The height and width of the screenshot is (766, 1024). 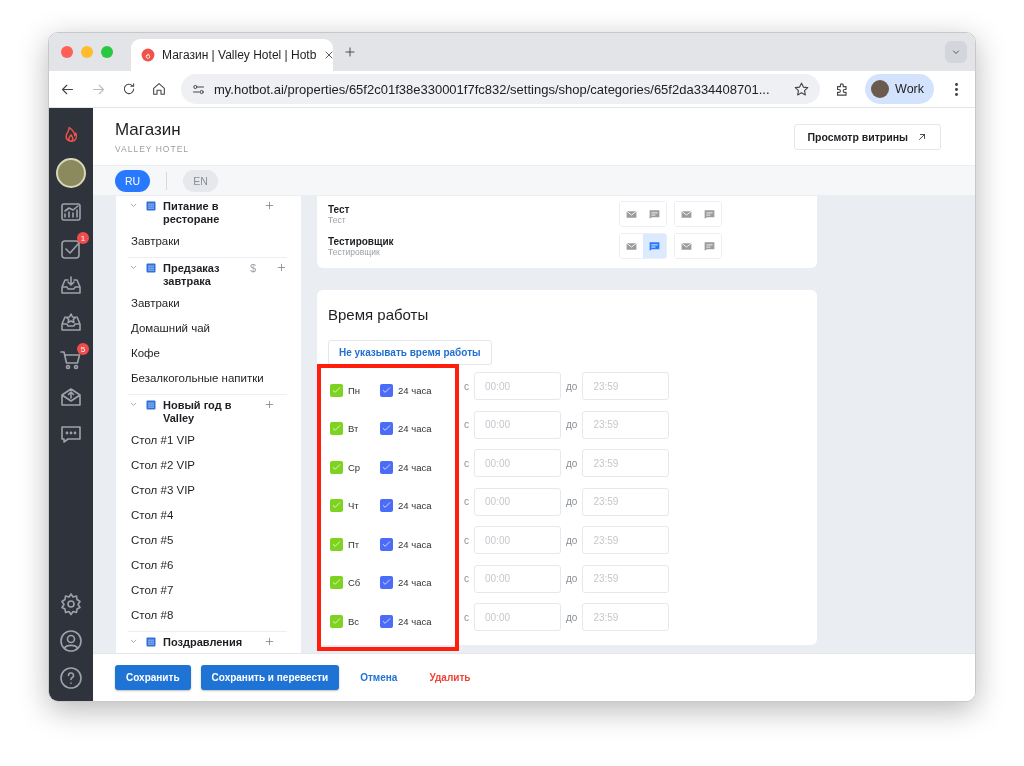 What do you see at coordinates (207, 327) in the screenshot?
I see `category-item: Домашний чай` at bounding box center [207, 327].